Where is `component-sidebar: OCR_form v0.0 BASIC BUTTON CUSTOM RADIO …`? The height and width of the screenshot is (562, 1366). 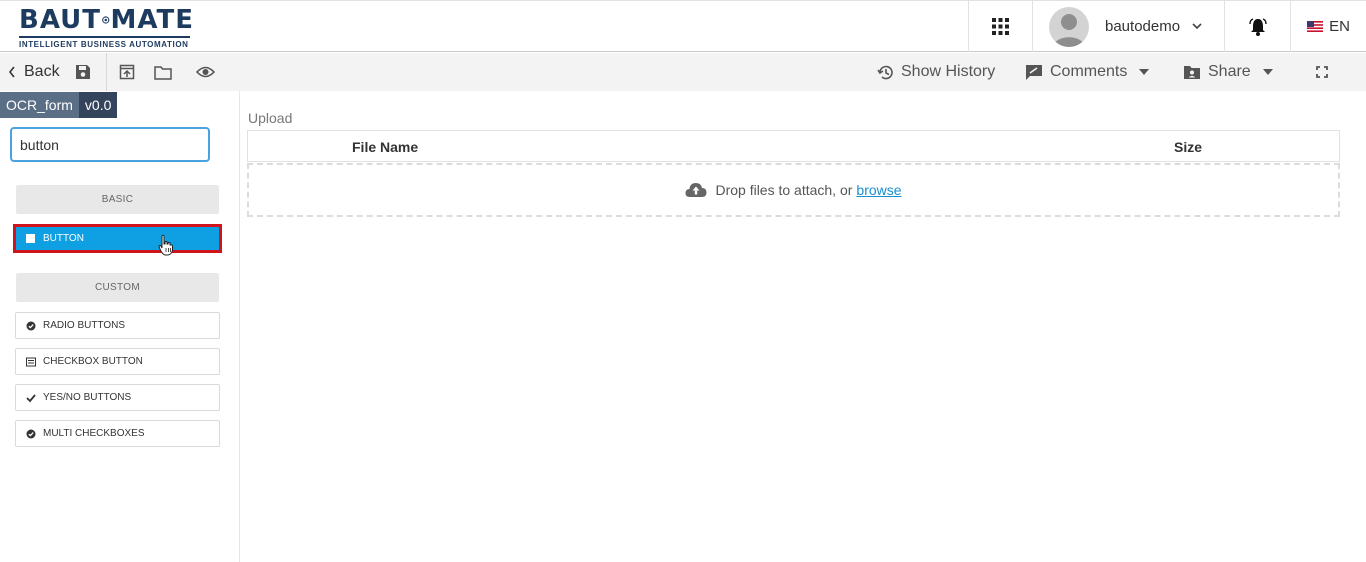
component-sidebar: OCR_form v0.0 BASIC BUTTON CUSTOM RADIO … is located at coordinates (120, 326).